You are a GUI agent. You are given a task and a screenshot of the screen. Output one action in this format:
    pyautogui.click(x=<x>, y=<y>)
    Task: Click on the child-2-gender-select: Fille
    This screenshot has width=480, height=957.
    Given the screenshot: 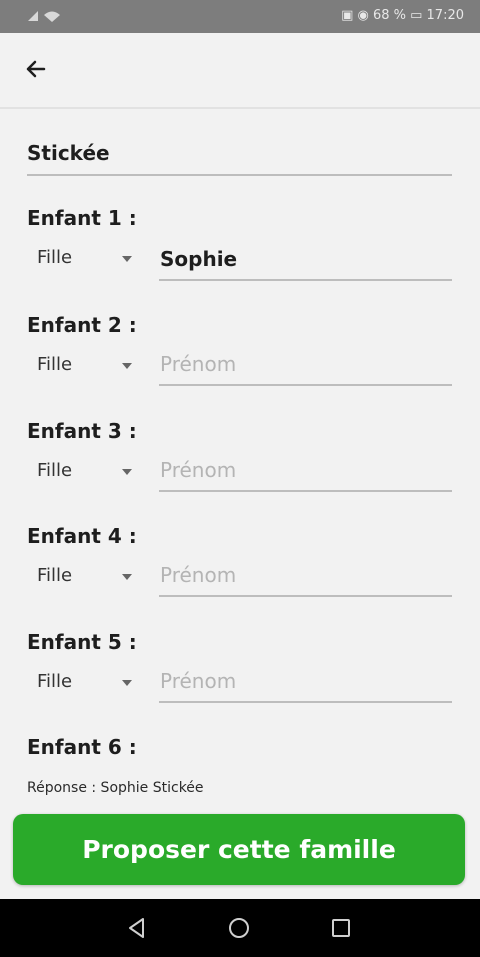 What is the action you would take?
    pyautogui.click(x=84, y=366)
    